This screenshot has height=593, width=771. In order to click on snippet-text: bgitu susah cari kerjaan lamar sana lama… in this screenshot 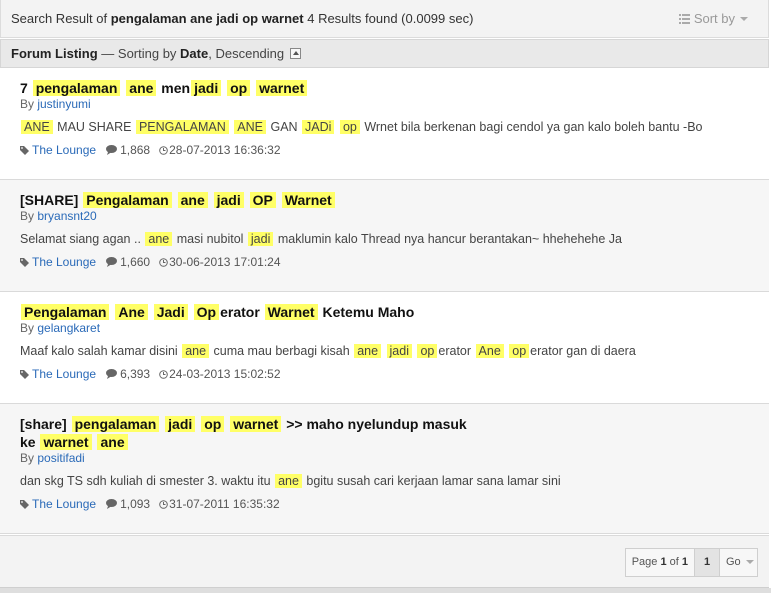, I will do `click(431, 481)`.